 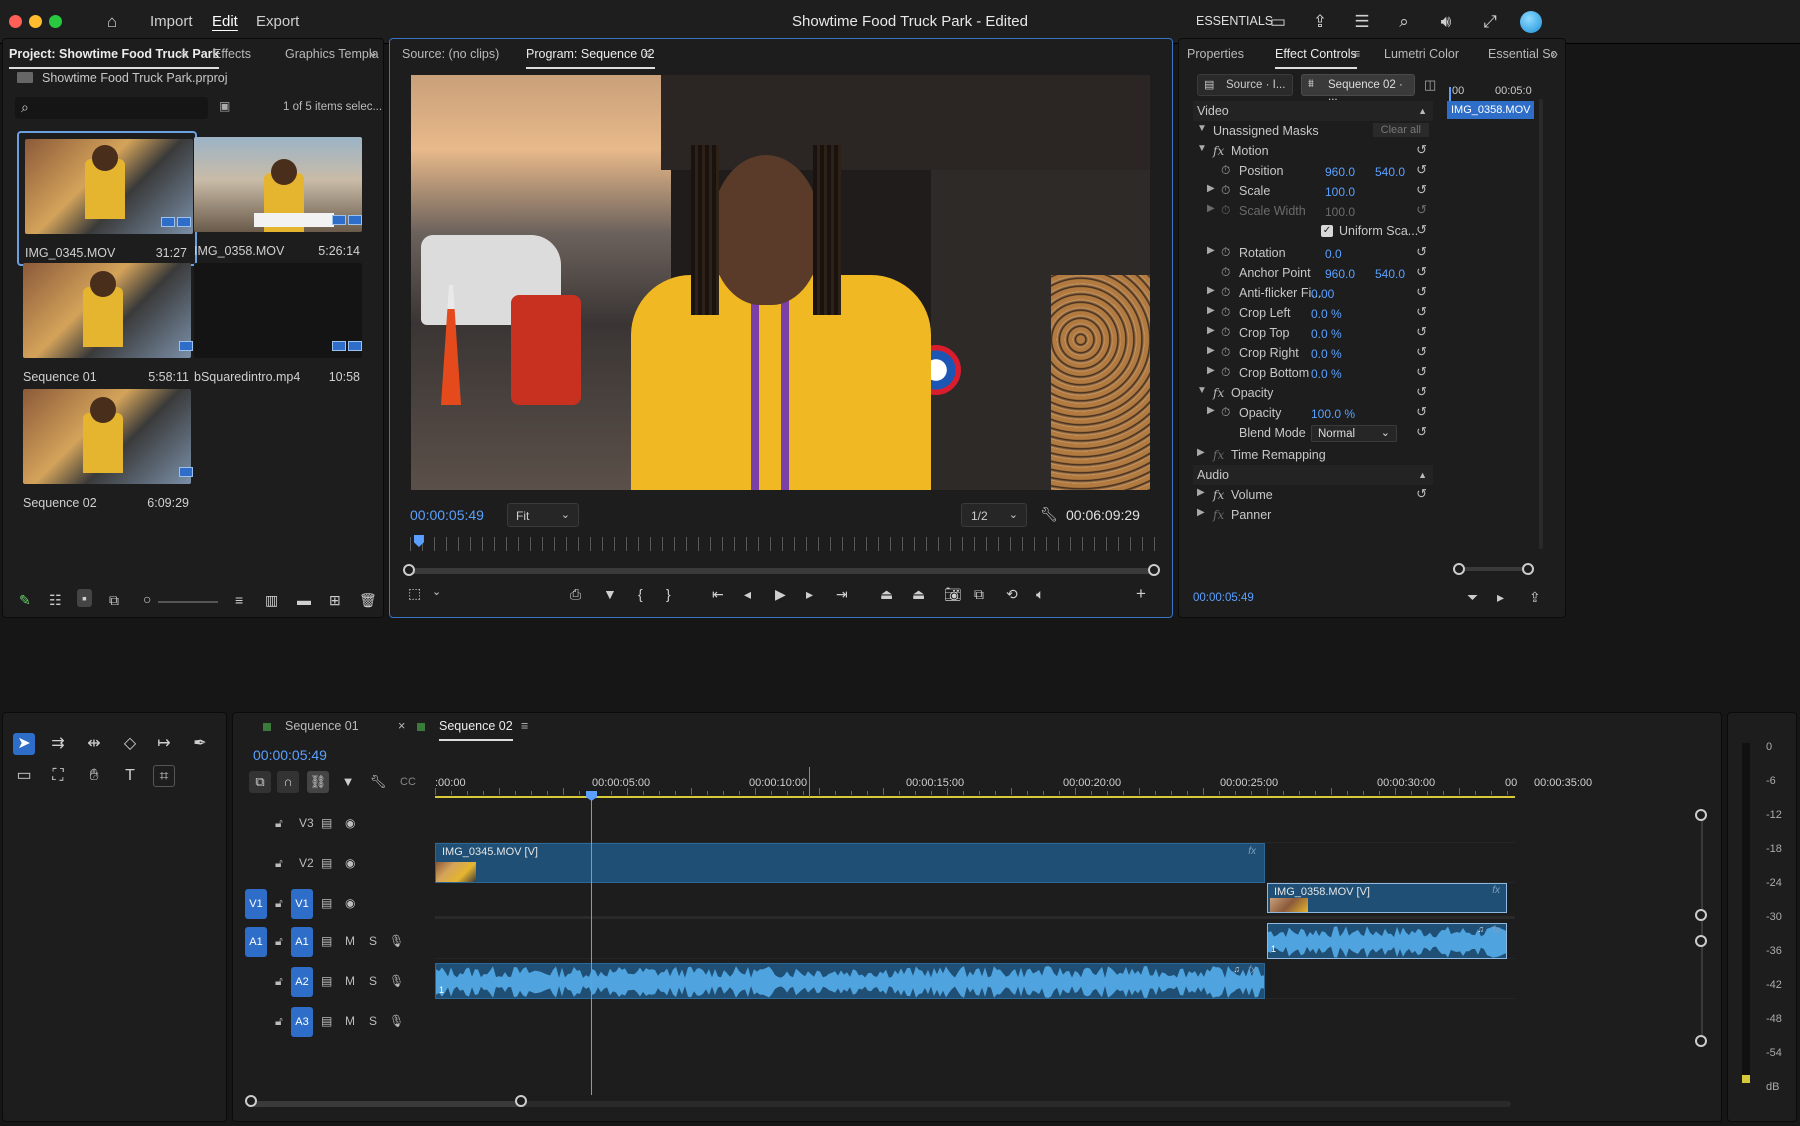 What do you see at coordinates (1404, 22) in the screenshot?
I see `search-zoom-icon: ⌕` at bounding box center [1404, 22].